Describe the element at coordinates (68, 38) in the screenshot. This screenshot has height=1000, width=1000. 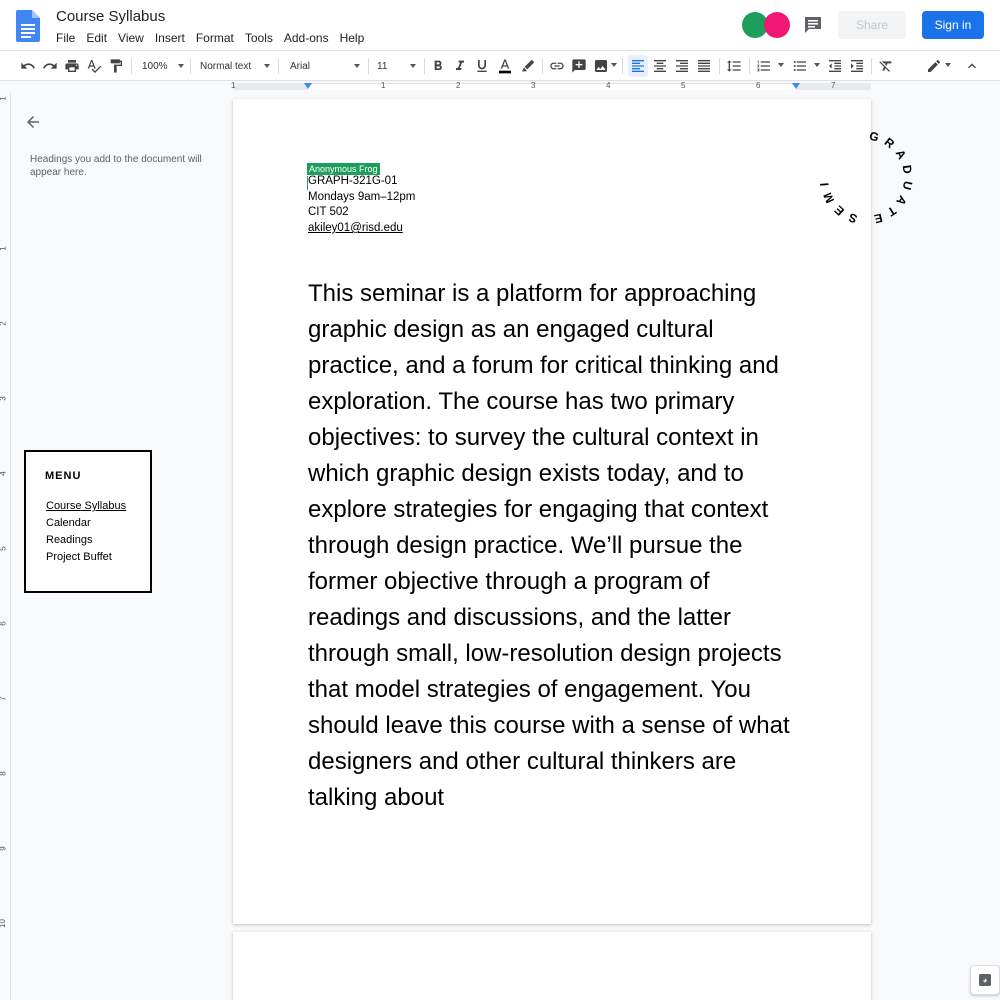
I see `menu-file: File` at that location.